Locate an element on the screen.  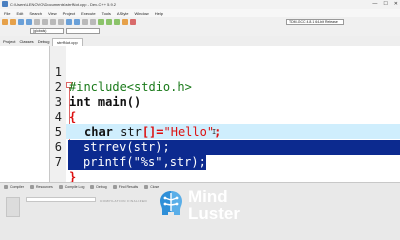
project-panel-tabs: Project Classes Debug is located at coordinates (25, 41).